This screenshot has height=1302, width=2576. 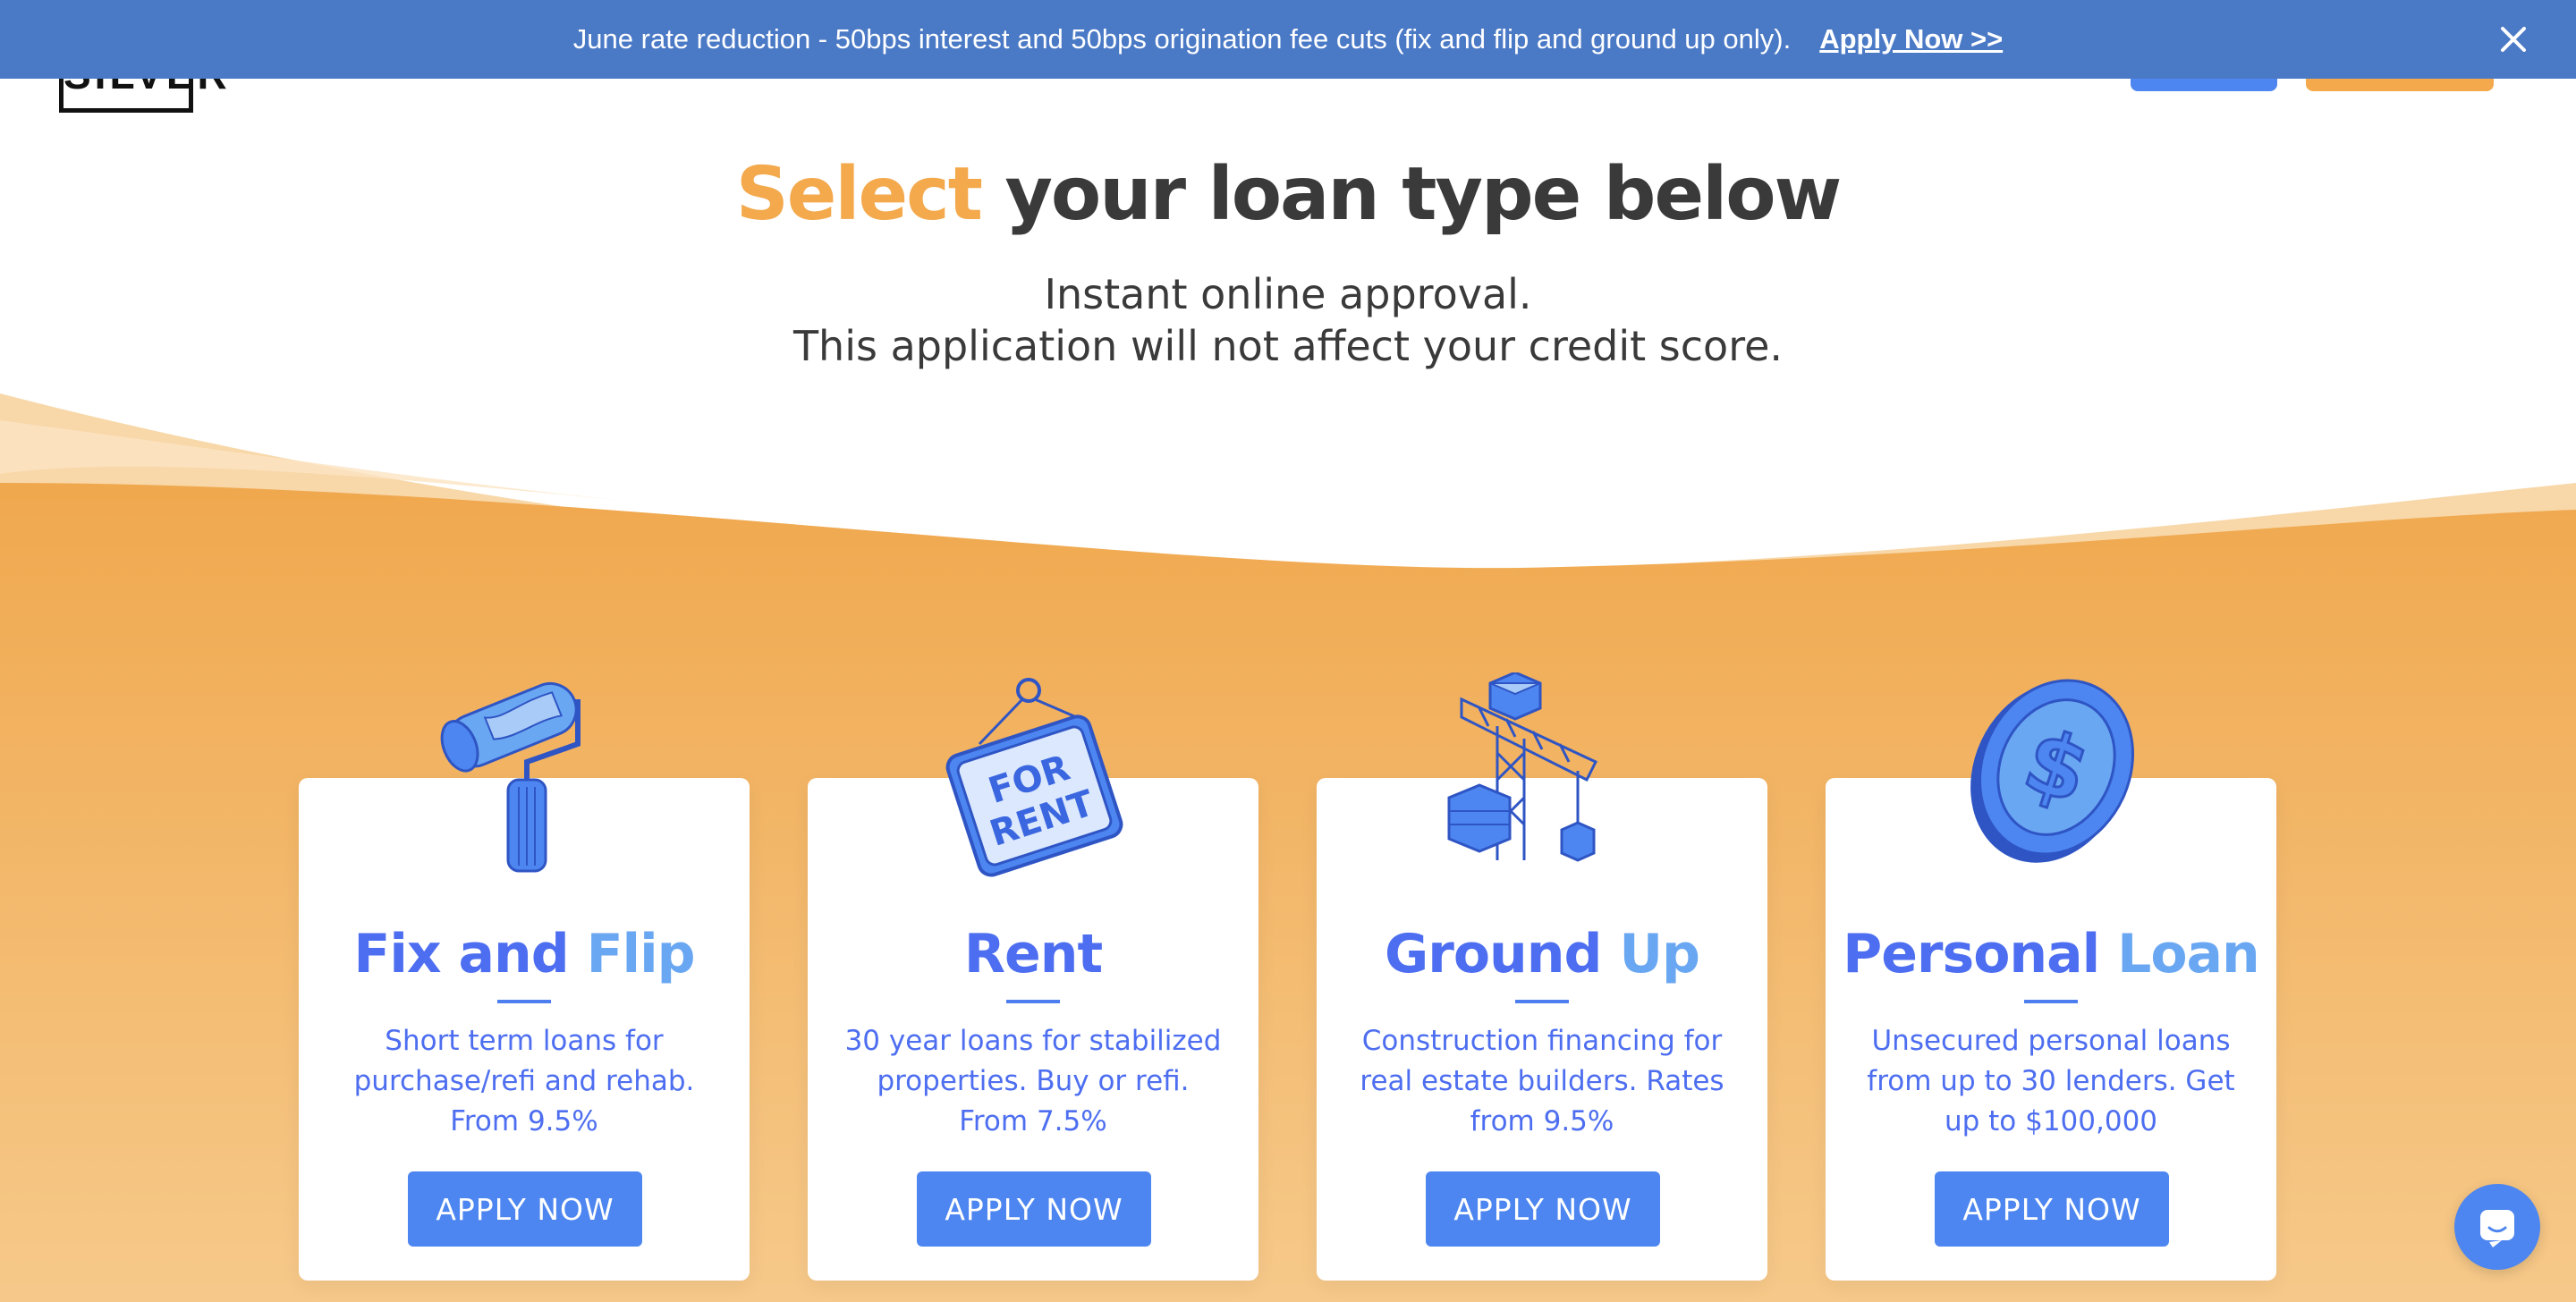 What do you see at coordinates (406, 954) in the screenshot?
I see `card-title-part: Fix` at bounding box center [406, 954].